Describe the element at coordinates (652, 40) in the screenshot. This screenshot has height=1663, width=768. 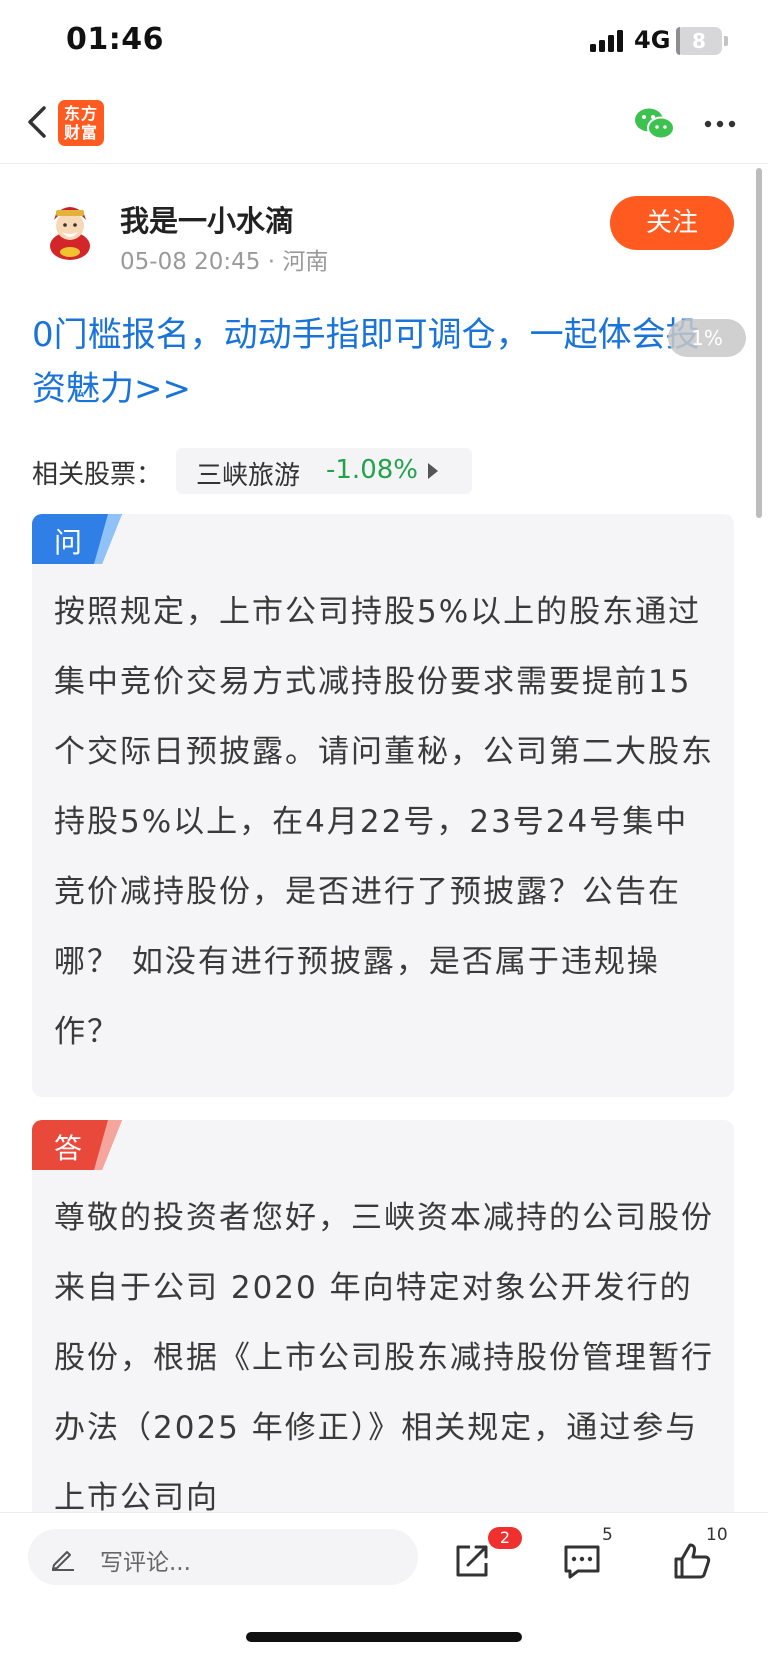
I see `network-label: 4G` at that location.